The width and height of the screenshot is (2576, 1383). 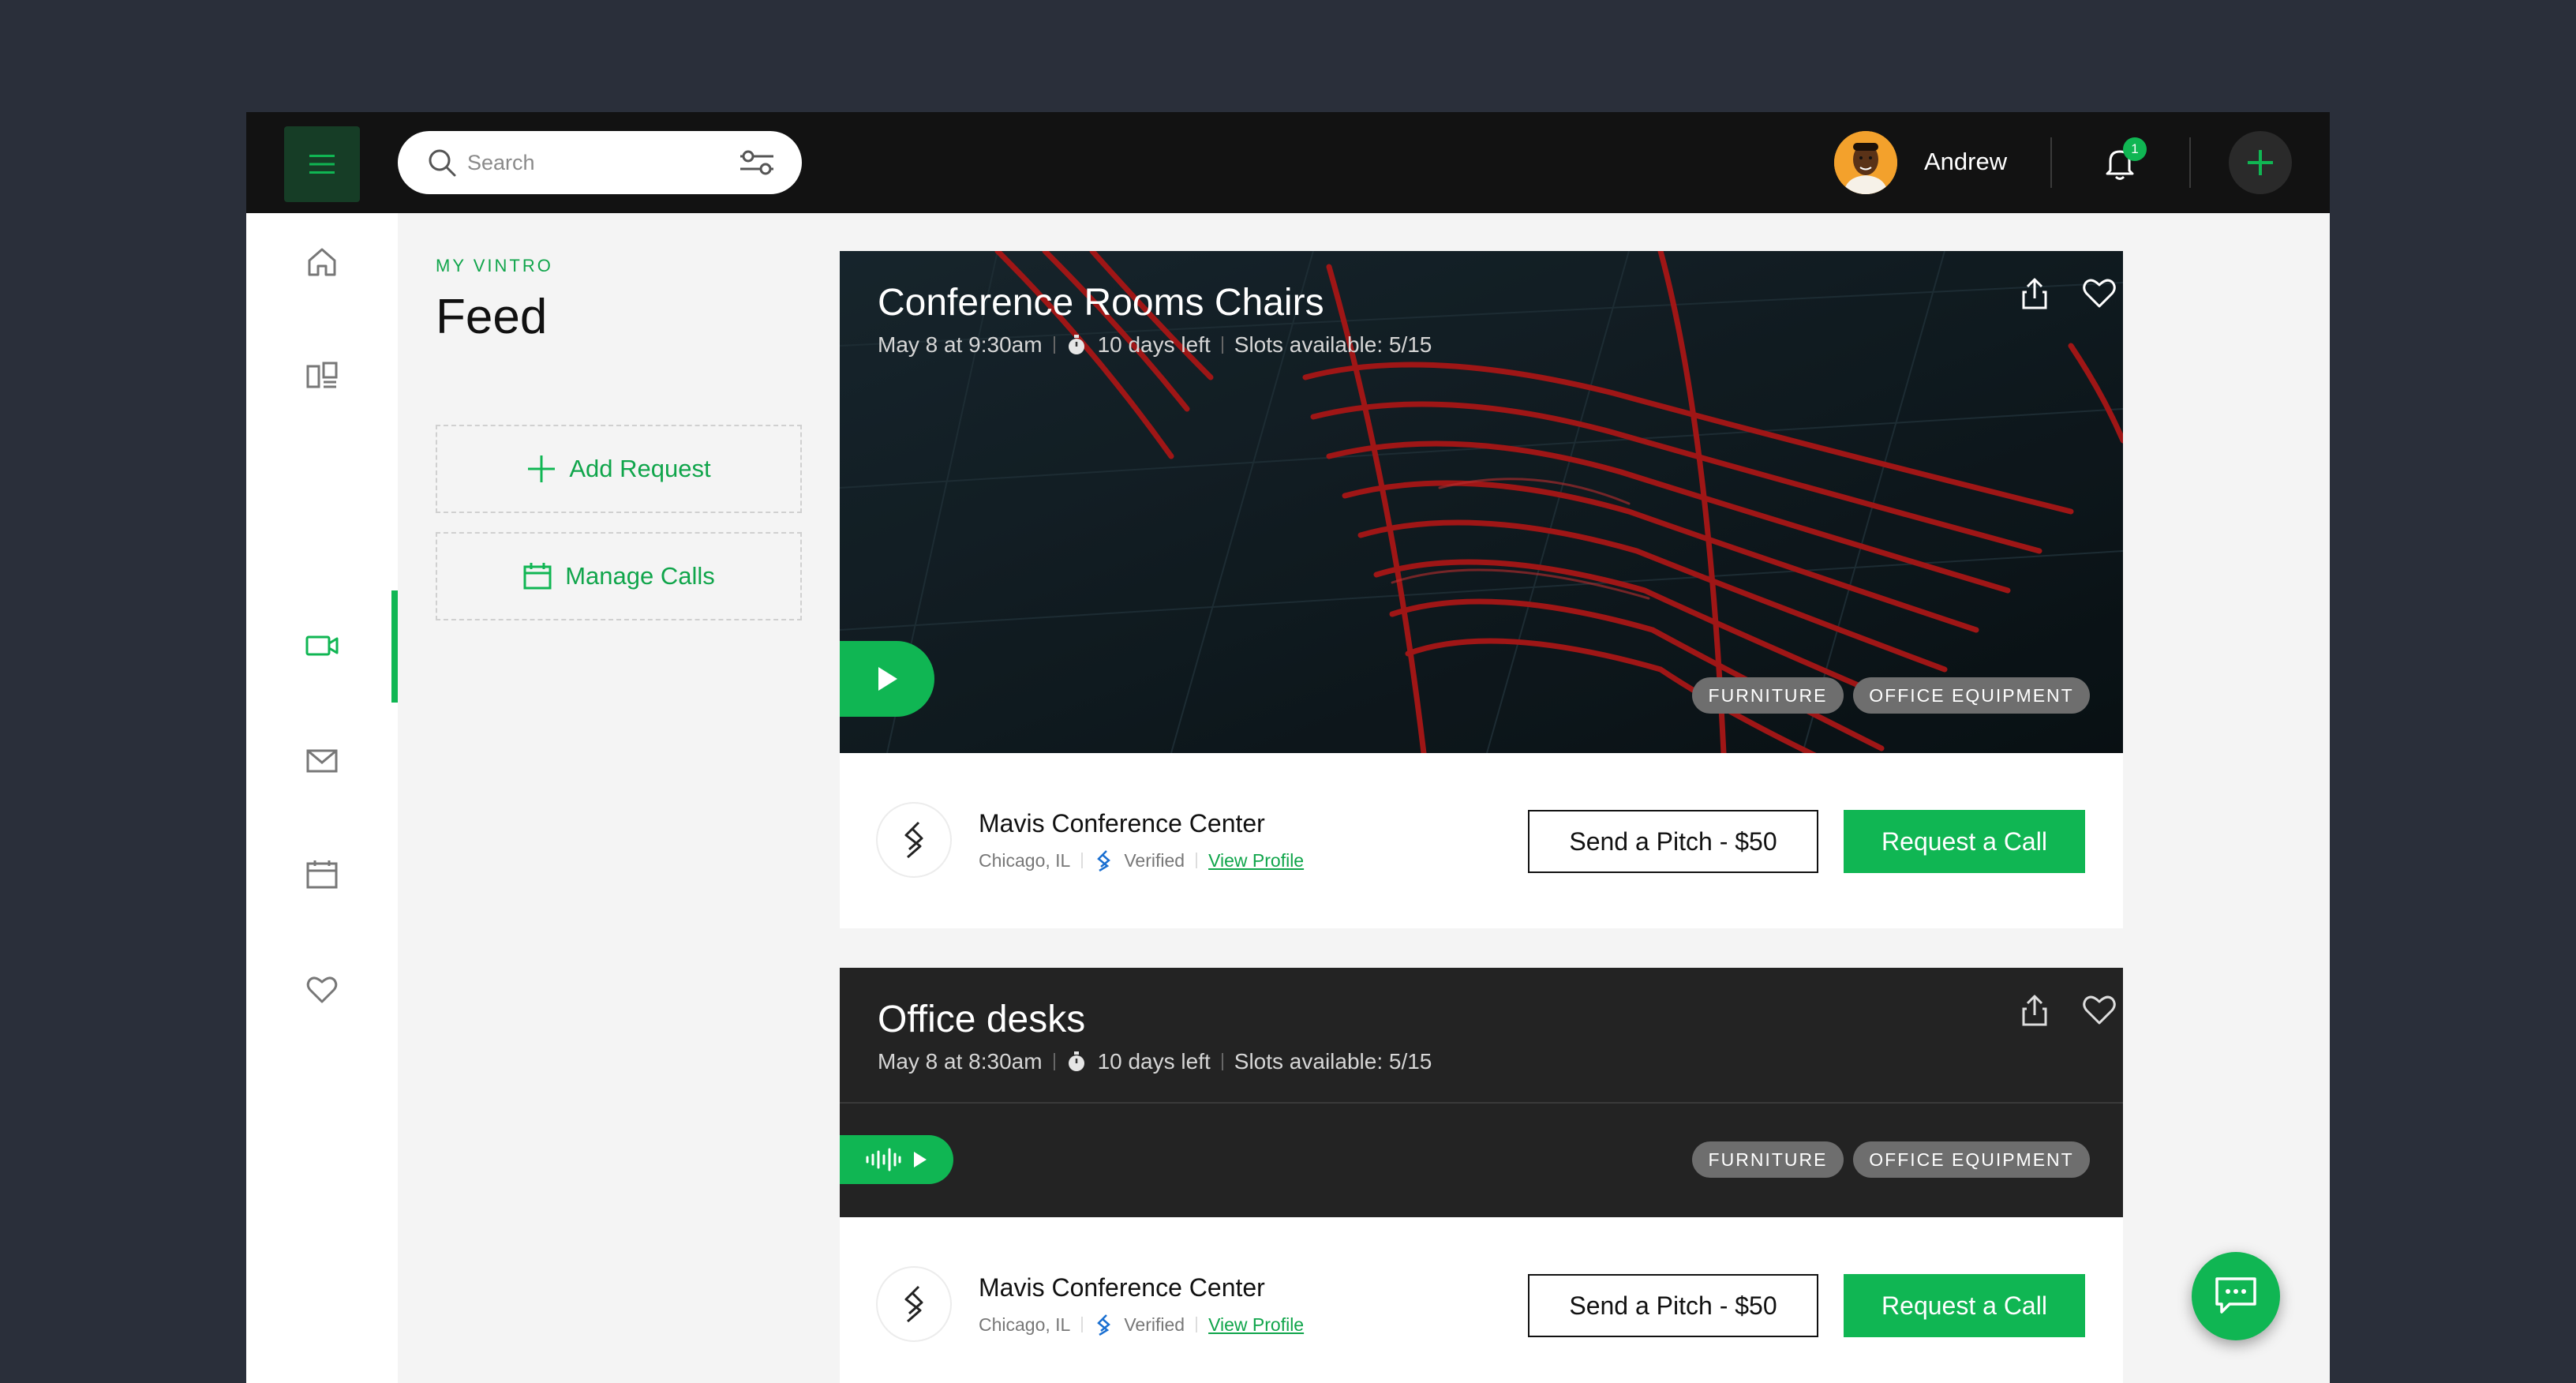 I want to click on avatar-portrait-icon, so click(x=1865, y=162).